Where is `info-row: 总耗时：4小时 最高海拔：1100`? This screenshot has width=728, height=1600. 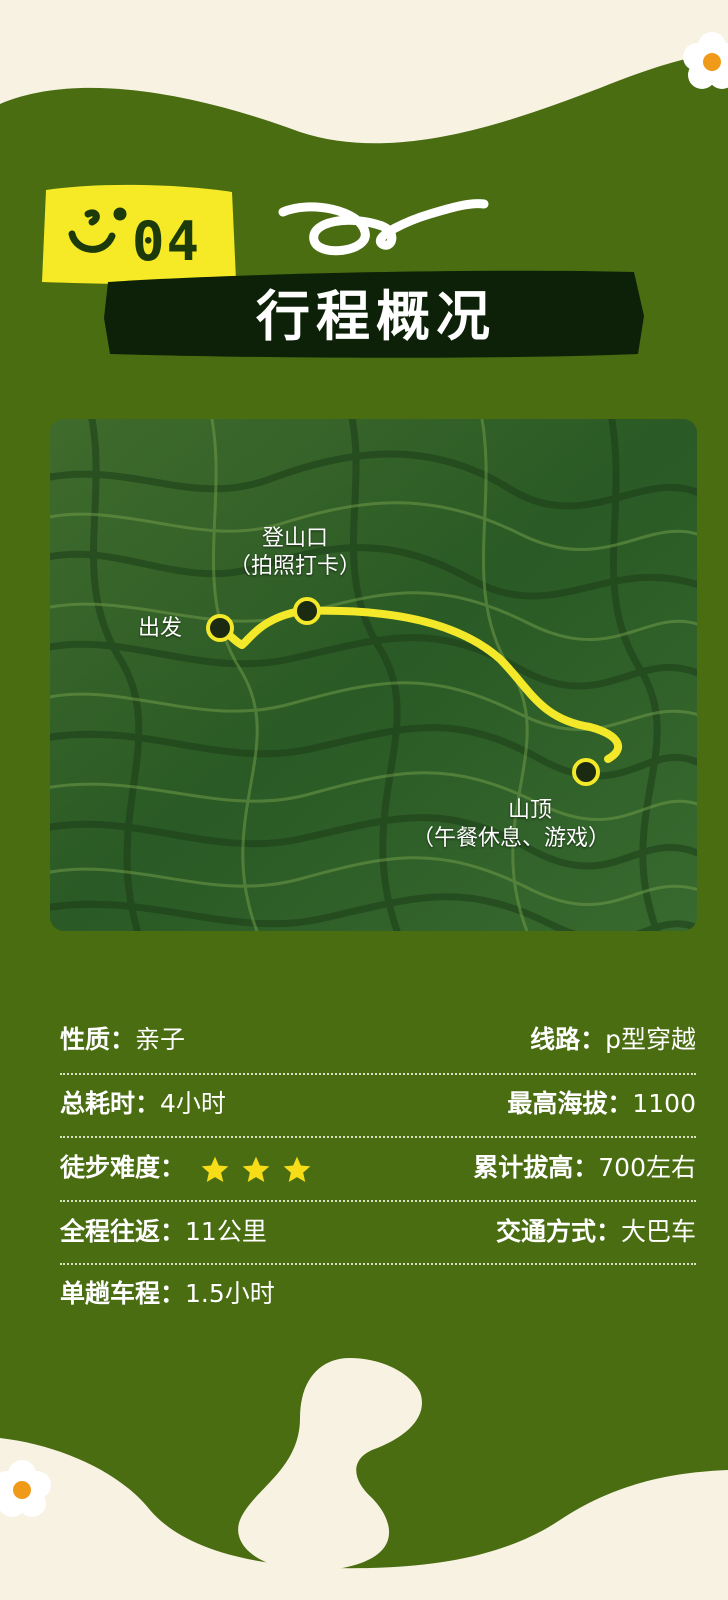
info-row: 总耗时：4小时 最高海拔：1100 is located at coordinates (378, 1104).